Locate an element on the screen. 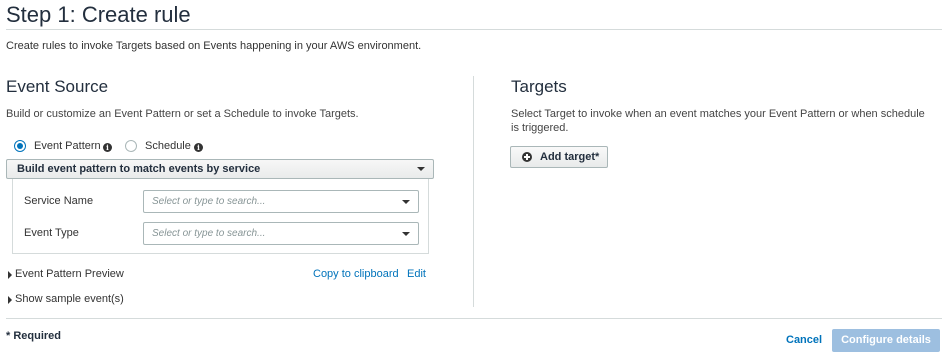 The image size is (951, 357). header-divider is located at coordinates (474, 29).